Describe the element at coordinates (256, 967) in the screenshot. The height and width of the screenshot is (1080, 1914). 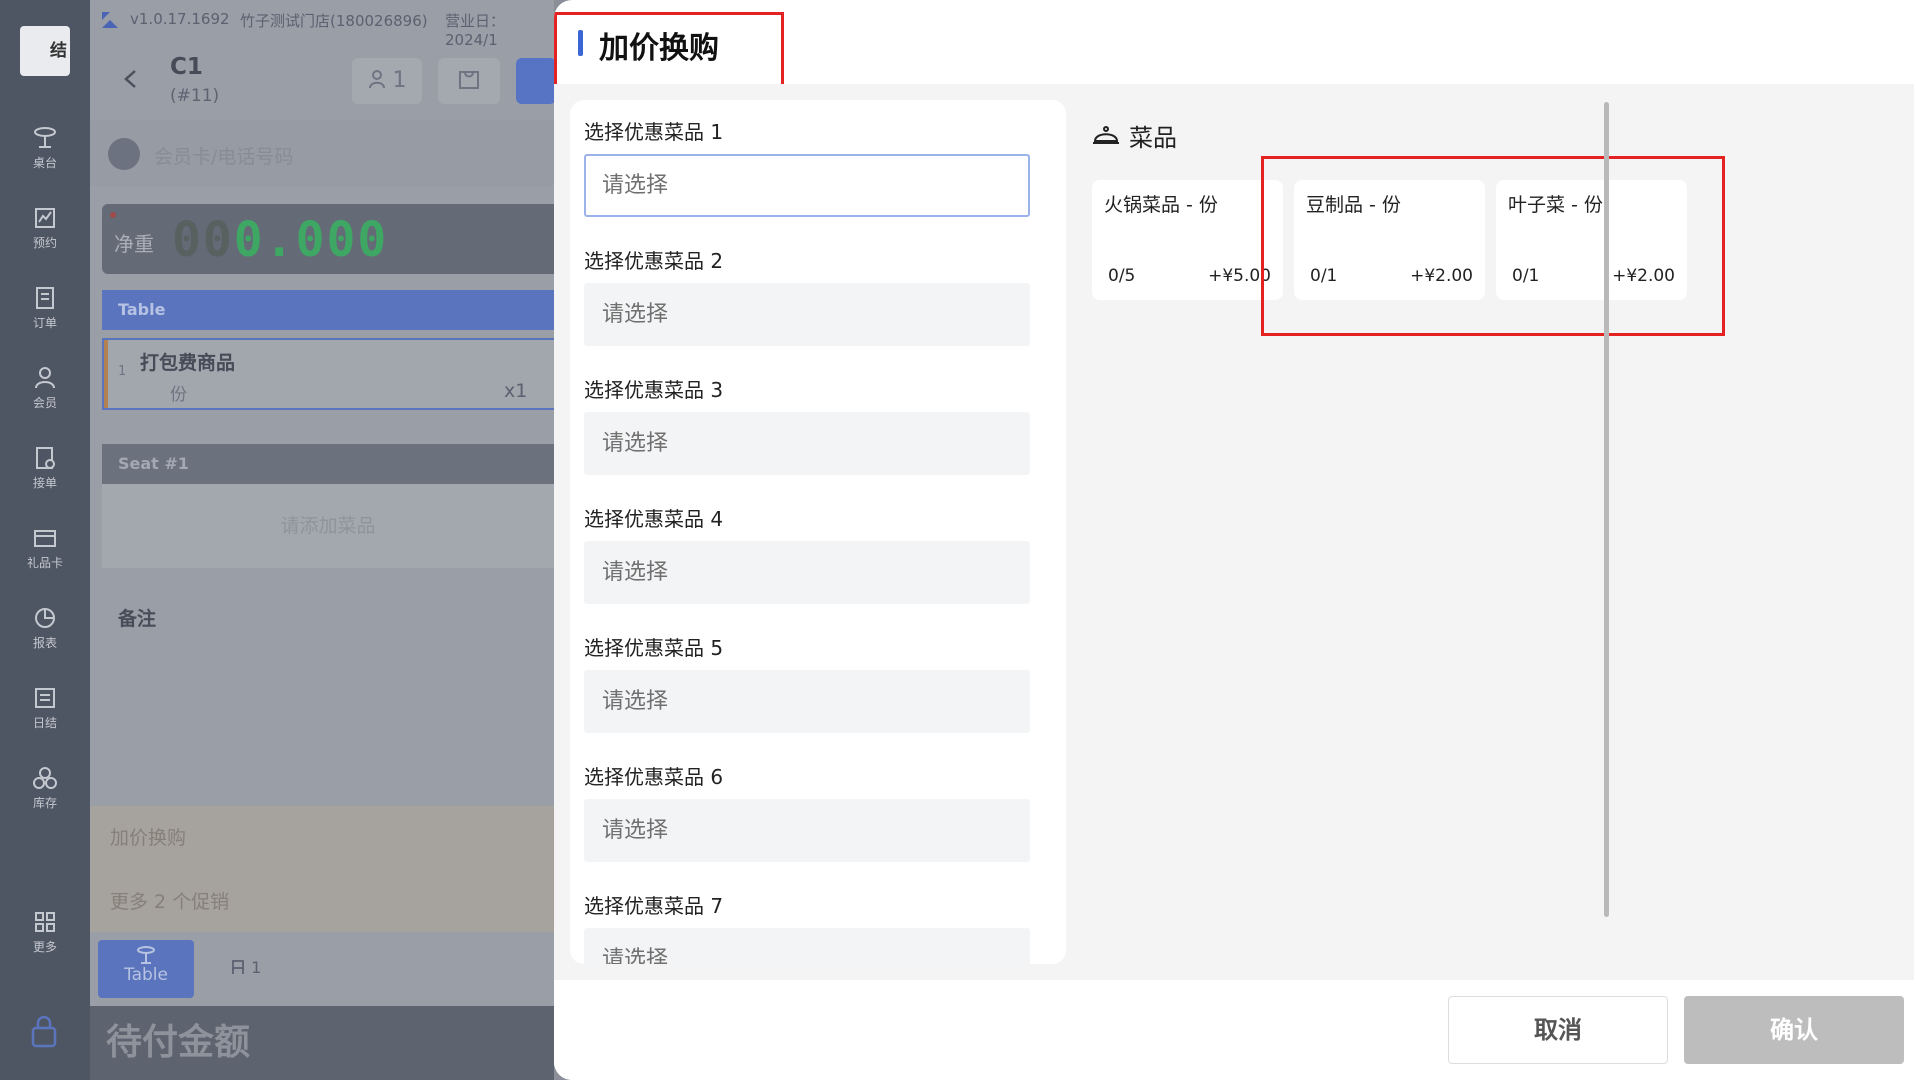
I see `seat-count-value: 1` at that location.